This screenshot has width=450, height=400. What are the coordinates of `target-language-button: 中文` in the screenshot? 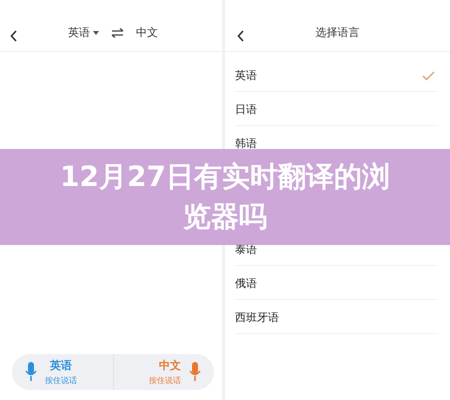 It's located at (147, 32).